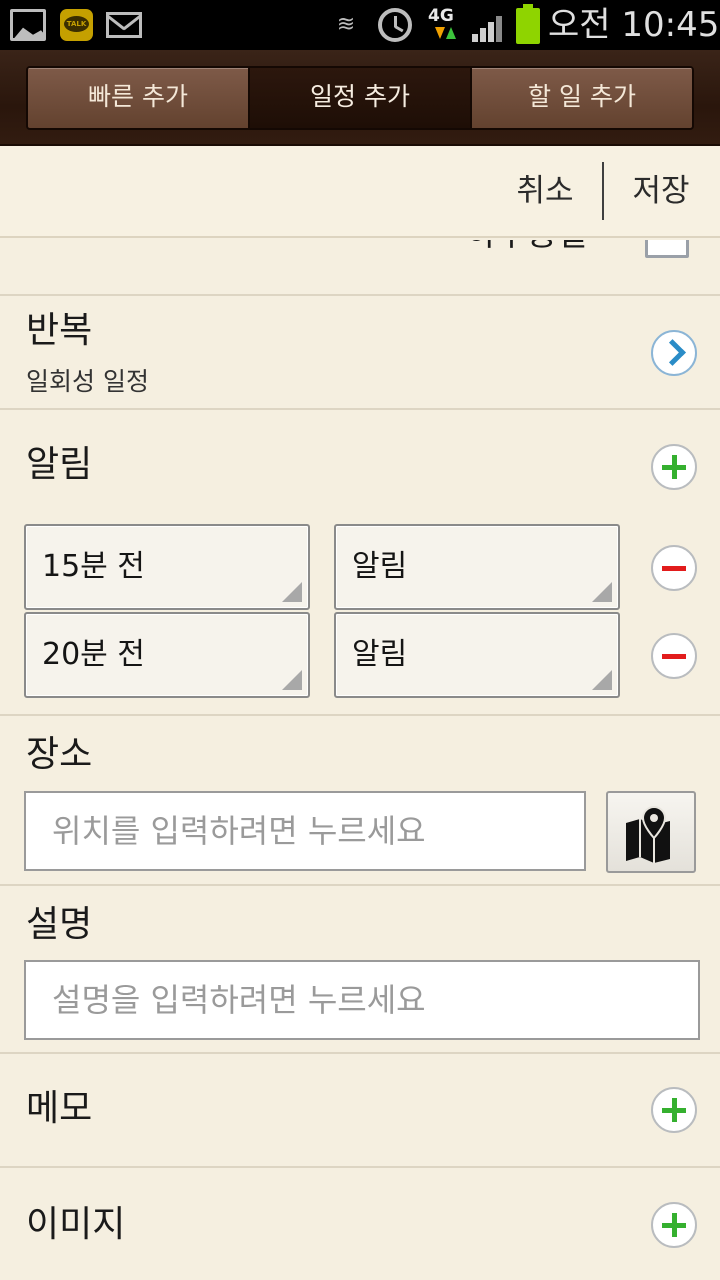  What do you see at coordinates (139, 98) in the screenshot?
I see `tab-quick-add: 빠른 추가` at bounding box center [139, 98].